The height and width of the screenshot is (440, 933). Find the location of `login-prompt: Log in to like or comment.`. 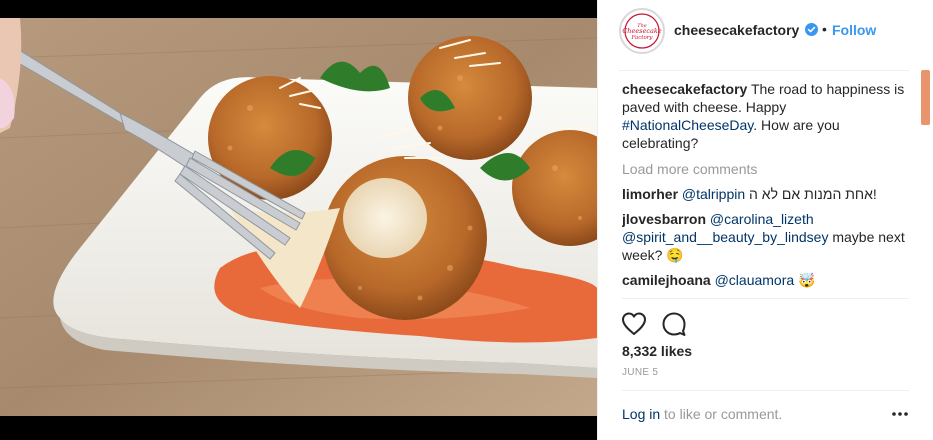

login-prompt: Log in to like or comment. is located at coordinates (702, 414).